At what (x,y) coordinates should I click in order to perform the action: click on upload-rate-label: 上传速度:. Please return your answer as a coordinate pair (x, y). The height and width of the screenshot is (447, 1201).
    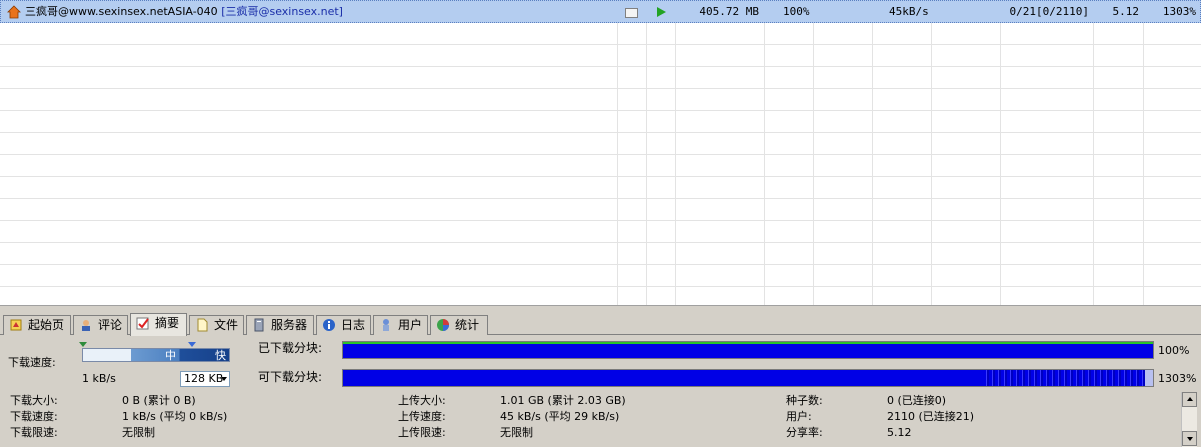
    Looking at the image, I should click on (422, 416).